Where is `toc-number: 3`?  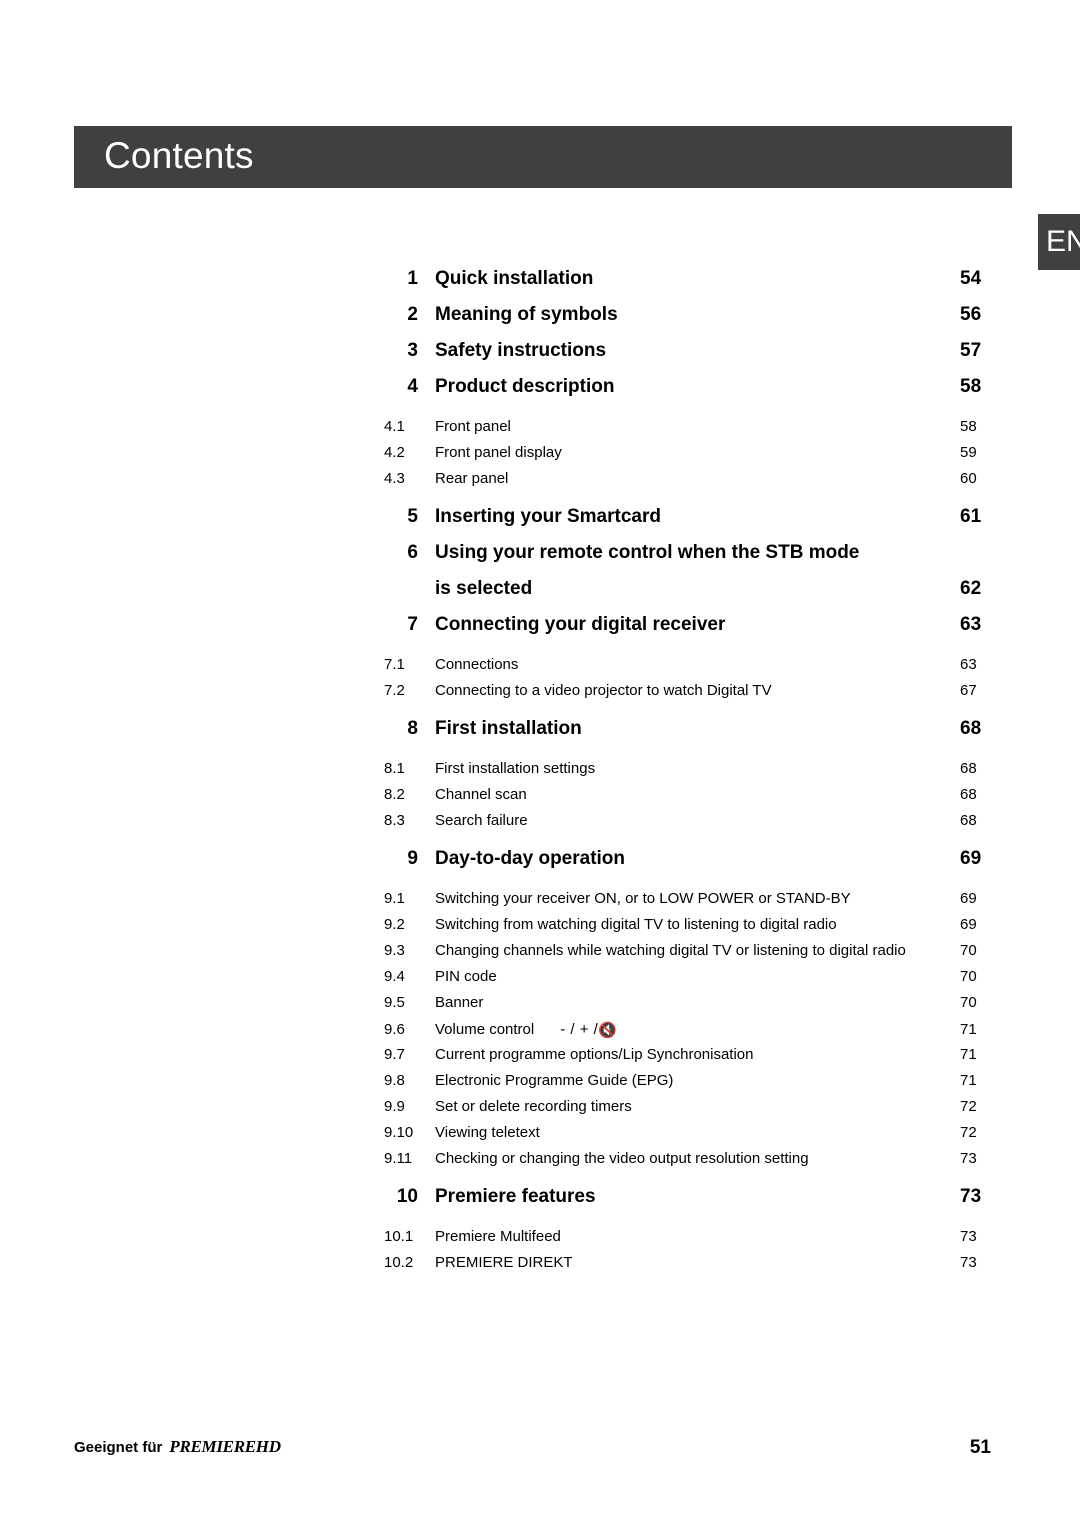
toc-number: 3 is located at coordinates (412, 350).